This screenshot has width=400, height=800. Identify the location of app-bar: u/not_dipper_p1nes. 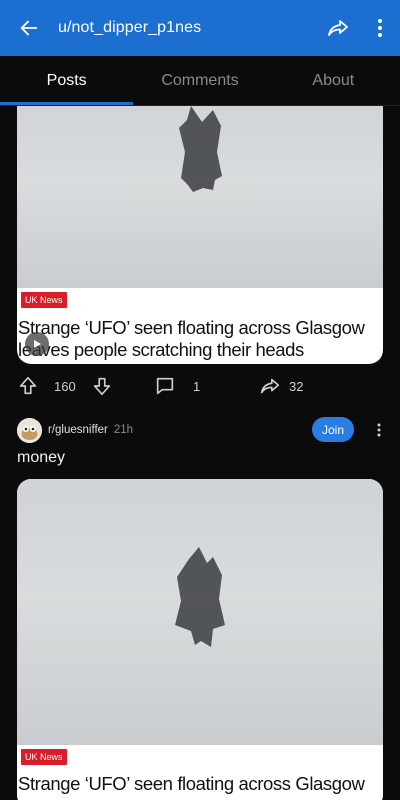
(200, 28).